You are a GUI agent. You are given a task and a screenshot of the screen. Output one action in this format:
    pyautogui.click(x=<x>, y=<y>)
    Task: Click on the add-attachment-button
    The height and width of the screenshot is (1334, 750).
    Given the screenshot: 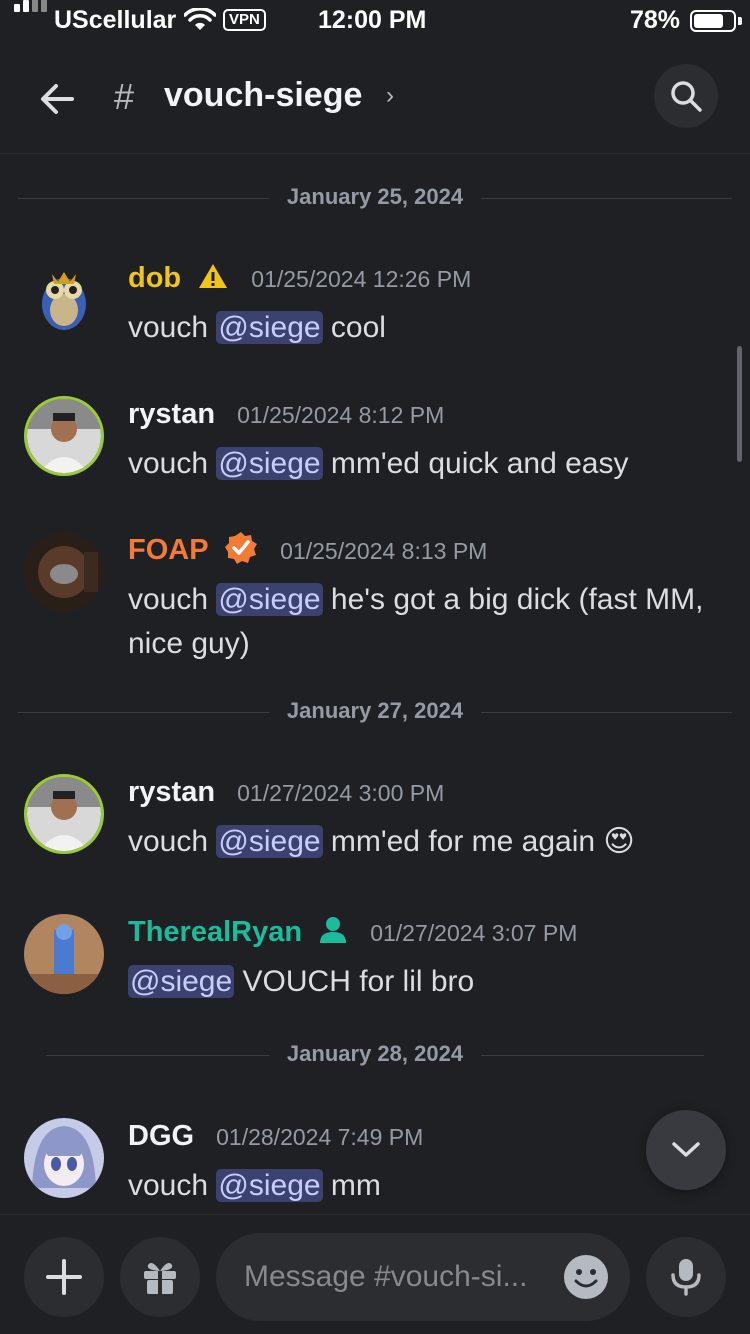 What is the action you would take?
    pyautogui.click(x=64, y=1277)
    